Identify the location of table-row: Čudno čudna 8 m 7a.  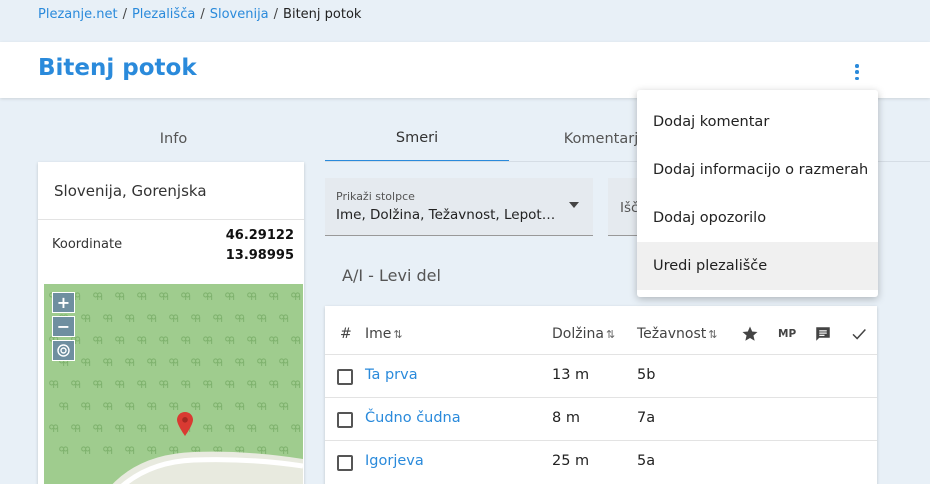
(601, 418).